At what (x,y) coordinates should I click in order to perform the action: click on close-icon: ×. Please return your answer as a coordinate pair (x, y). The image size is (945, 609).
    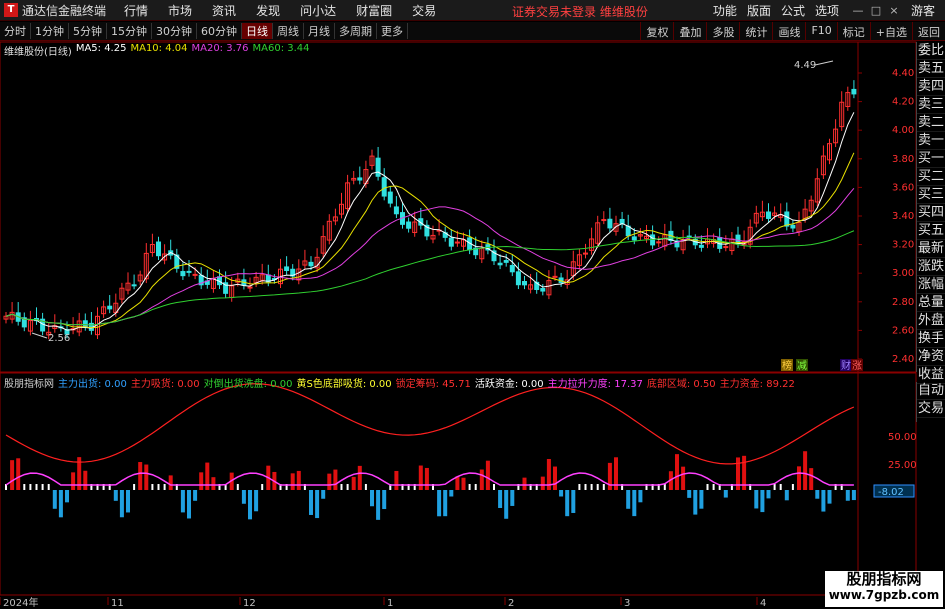
    Looking at the image, I should click on (894, 10).